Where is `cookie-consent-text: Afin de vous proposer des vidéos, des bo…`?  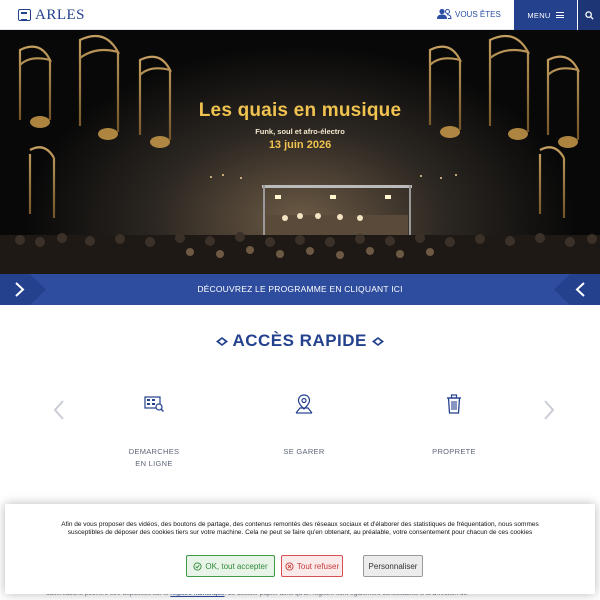
cookie-consent-text: Afin de vous proposer des vidéos, des bo… is located at coordinates (300, 528).